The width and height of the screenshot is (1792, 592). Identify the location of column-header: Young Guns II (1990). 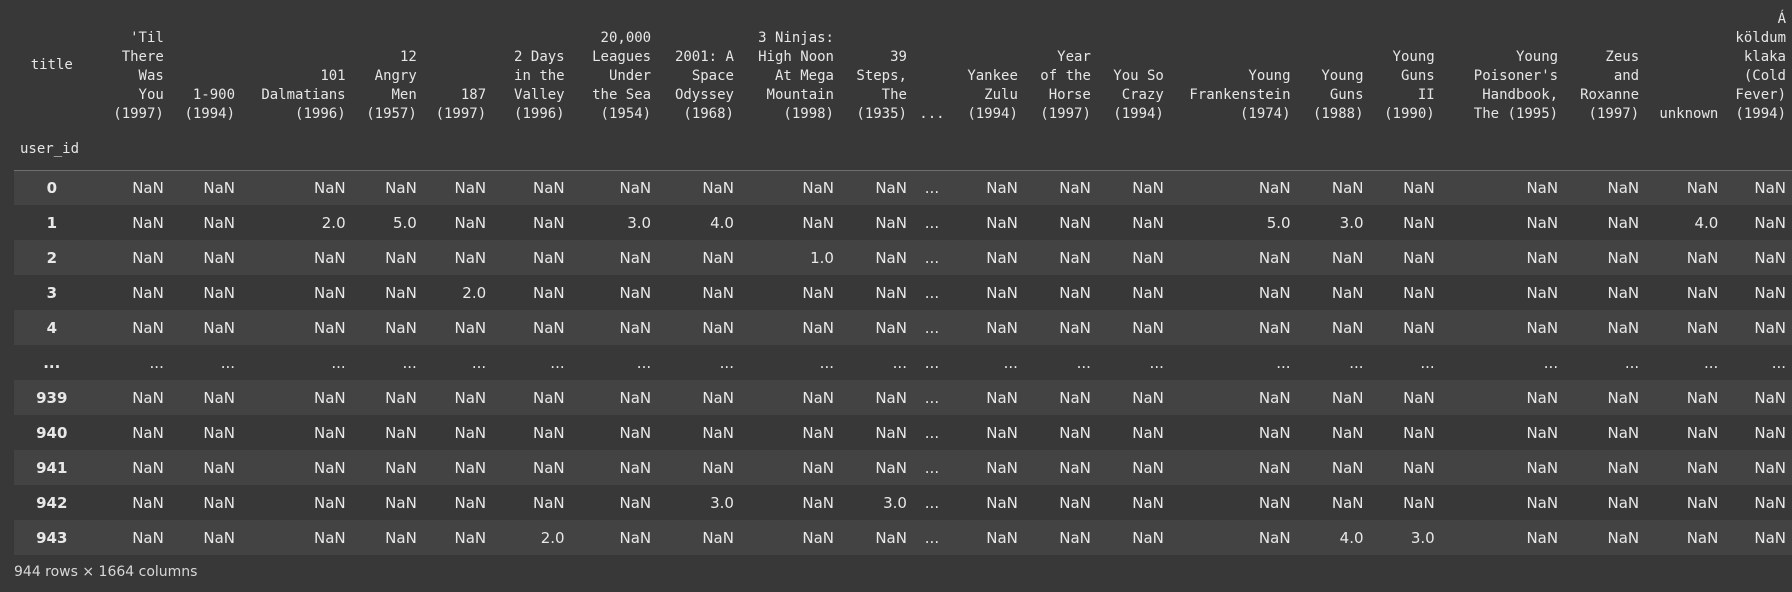
(1409, 85).